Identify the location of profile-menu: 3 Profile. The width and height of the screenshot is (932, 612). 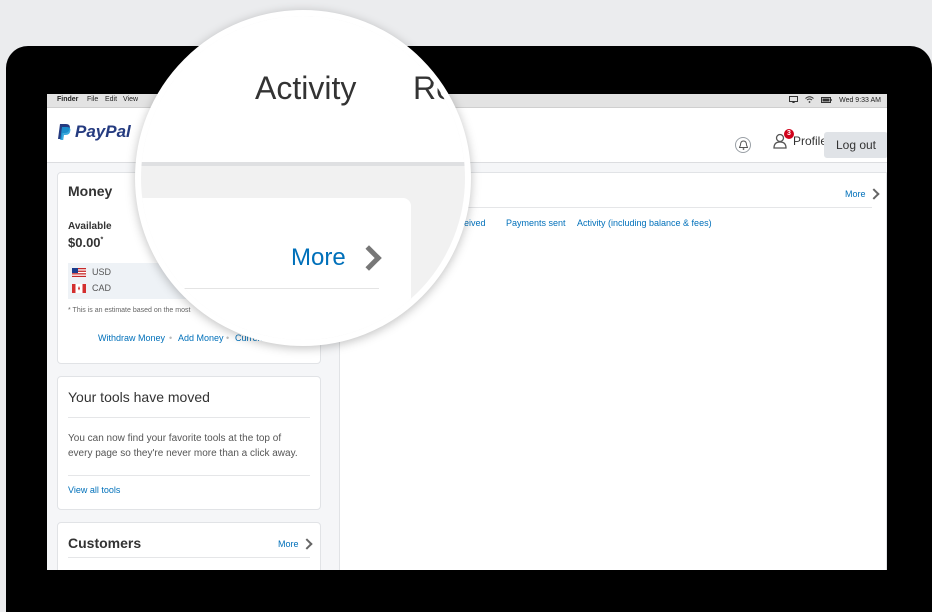
(800, 139).